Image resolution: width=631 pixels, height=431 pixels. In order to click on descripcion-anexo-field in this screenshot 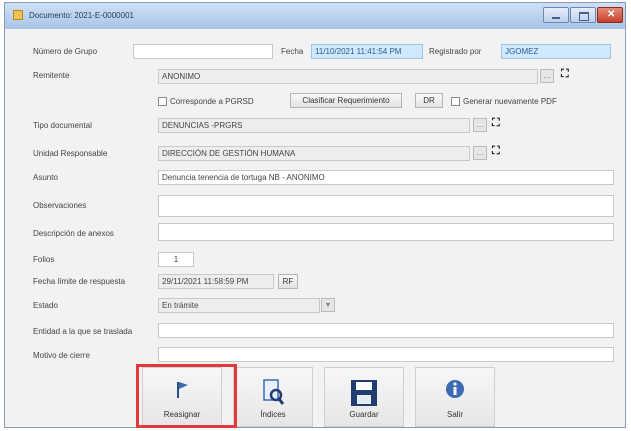, I will do `click(386, 232)`.